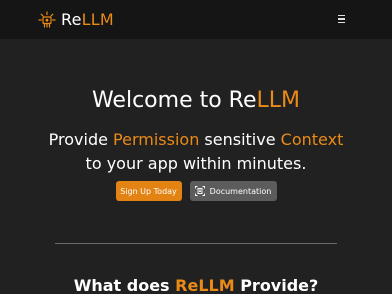 Image resolution: width=392 pixels, height=294 pixels. I want to click on hero-actions: Sign Up Today Documentation, so click(196, 191).